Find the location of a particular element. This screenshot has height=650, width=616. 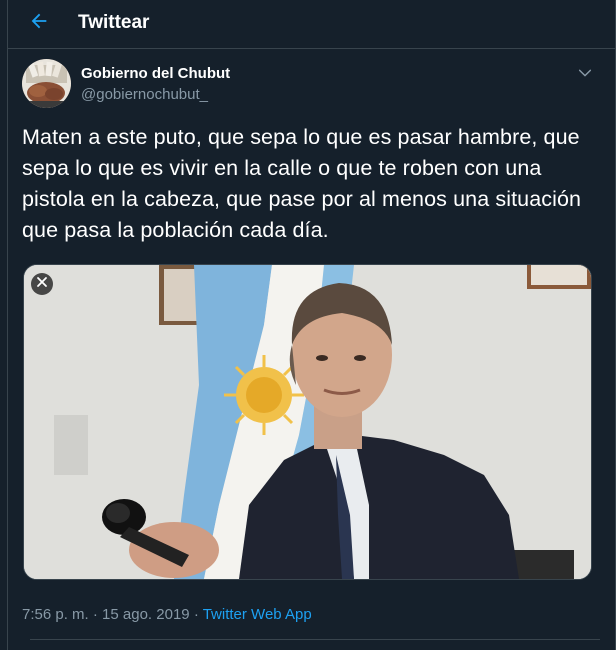

avatar-image is located at coordinates (46, 83).